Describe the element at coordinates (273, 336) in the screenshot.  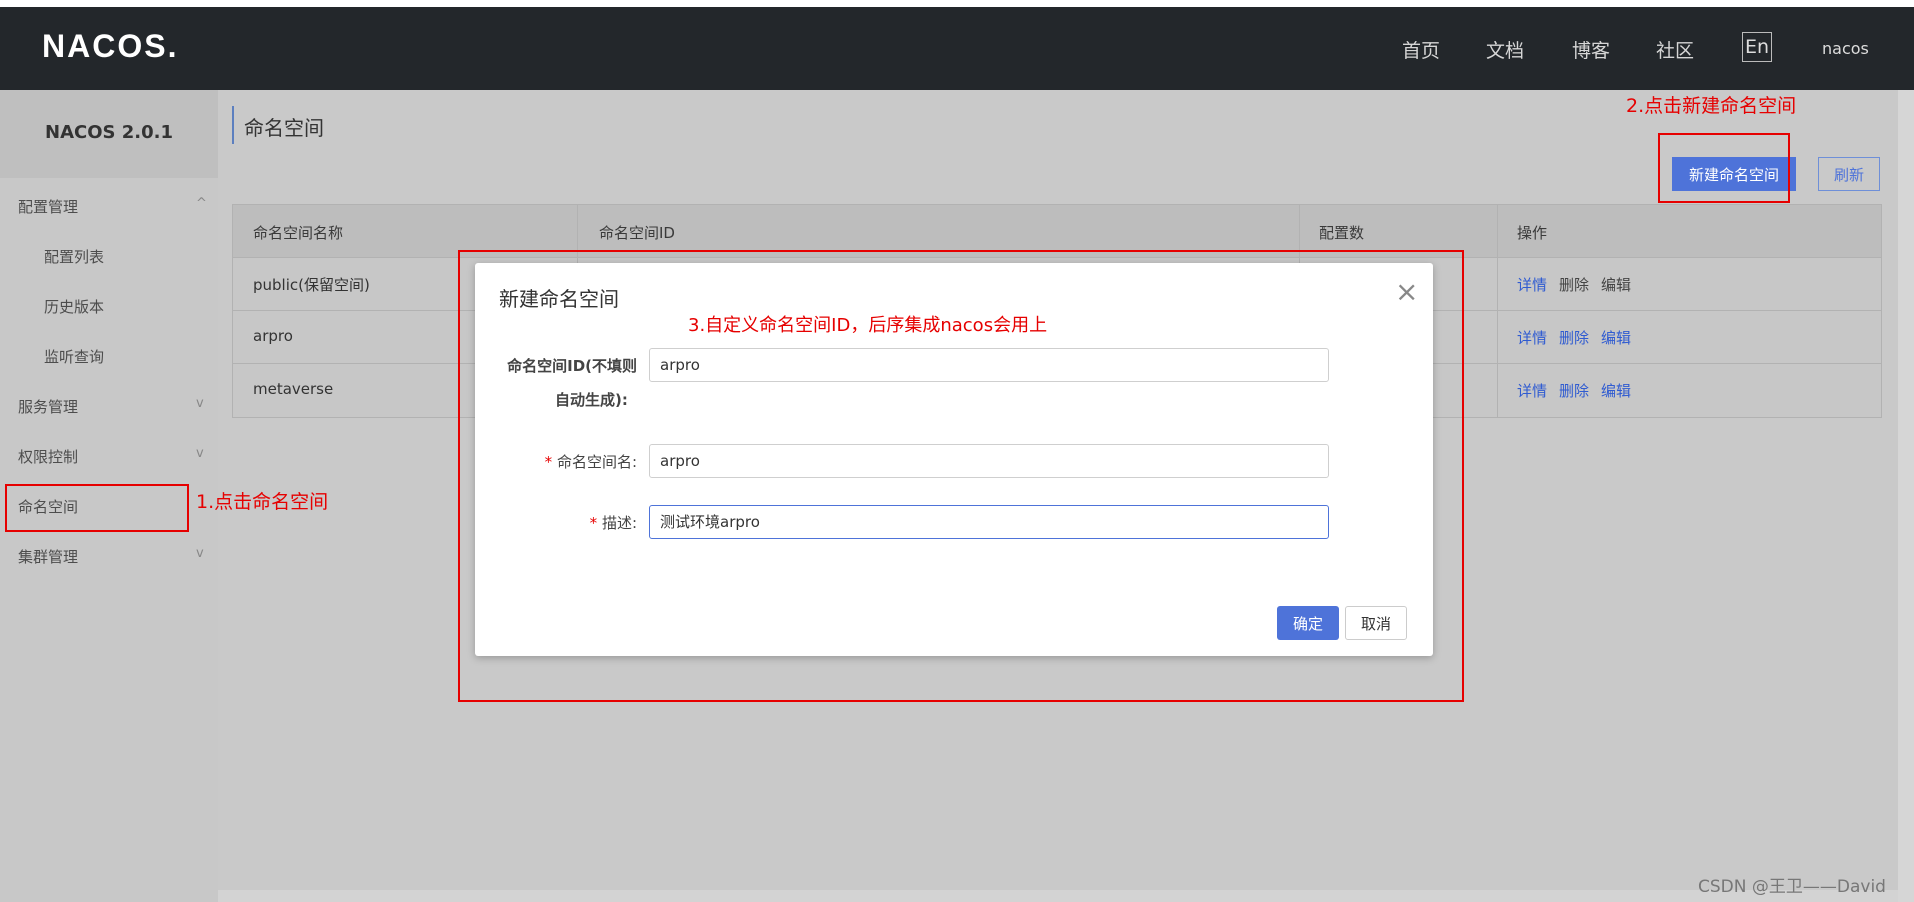
I see `namespace-name: arpro` at that location.